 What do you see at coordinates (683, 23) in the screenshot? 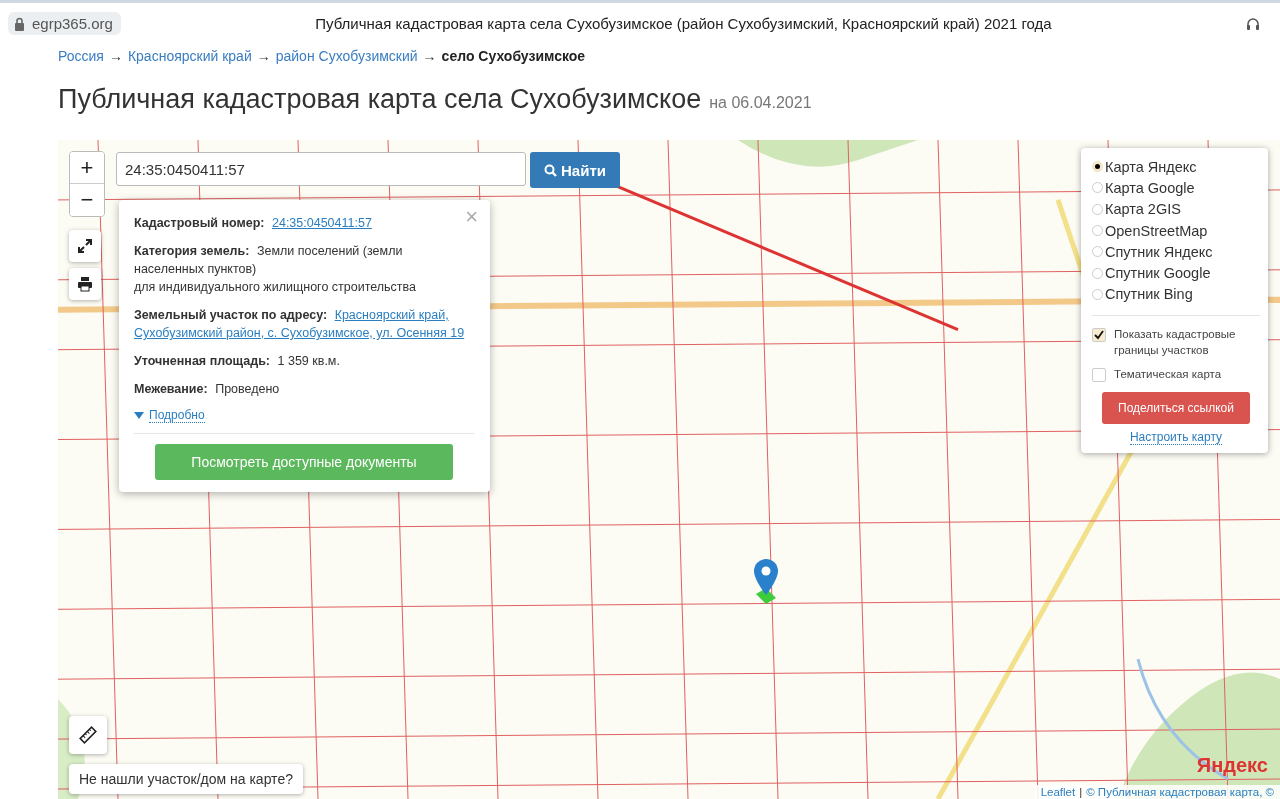
I see `page-title: Публичная кадастровая карта села Сухобузимское (район Сухобузимский, Красноярский край) 2021 года` at bounding box center [683, 23].